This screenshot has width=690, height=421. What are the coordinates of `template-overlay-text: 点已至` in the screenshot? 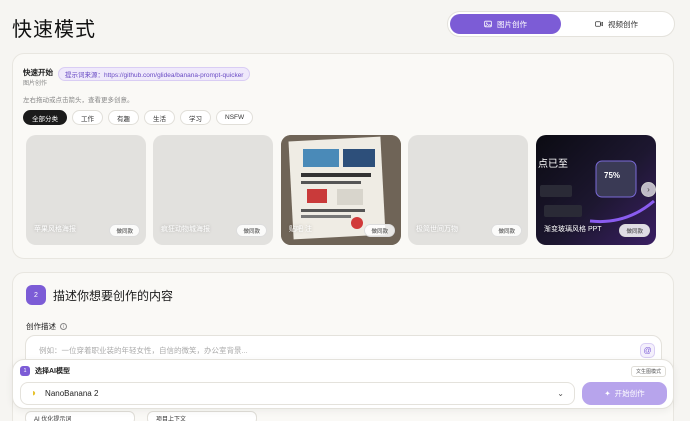 It's located at (553, 164).